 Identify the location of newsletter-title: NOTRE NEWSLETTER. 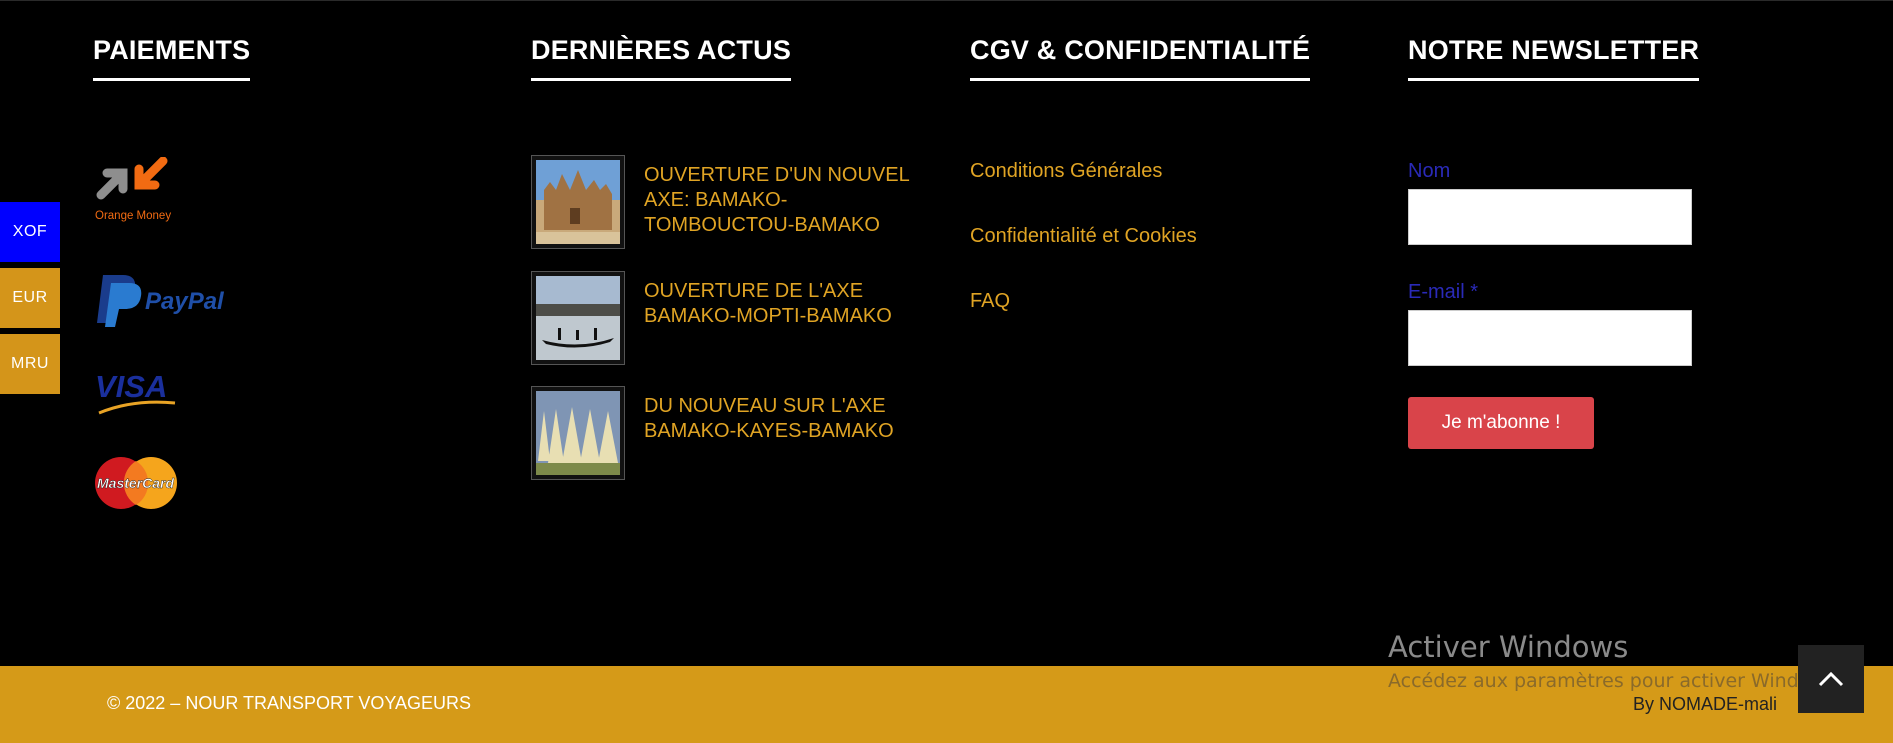
(1554, 58).